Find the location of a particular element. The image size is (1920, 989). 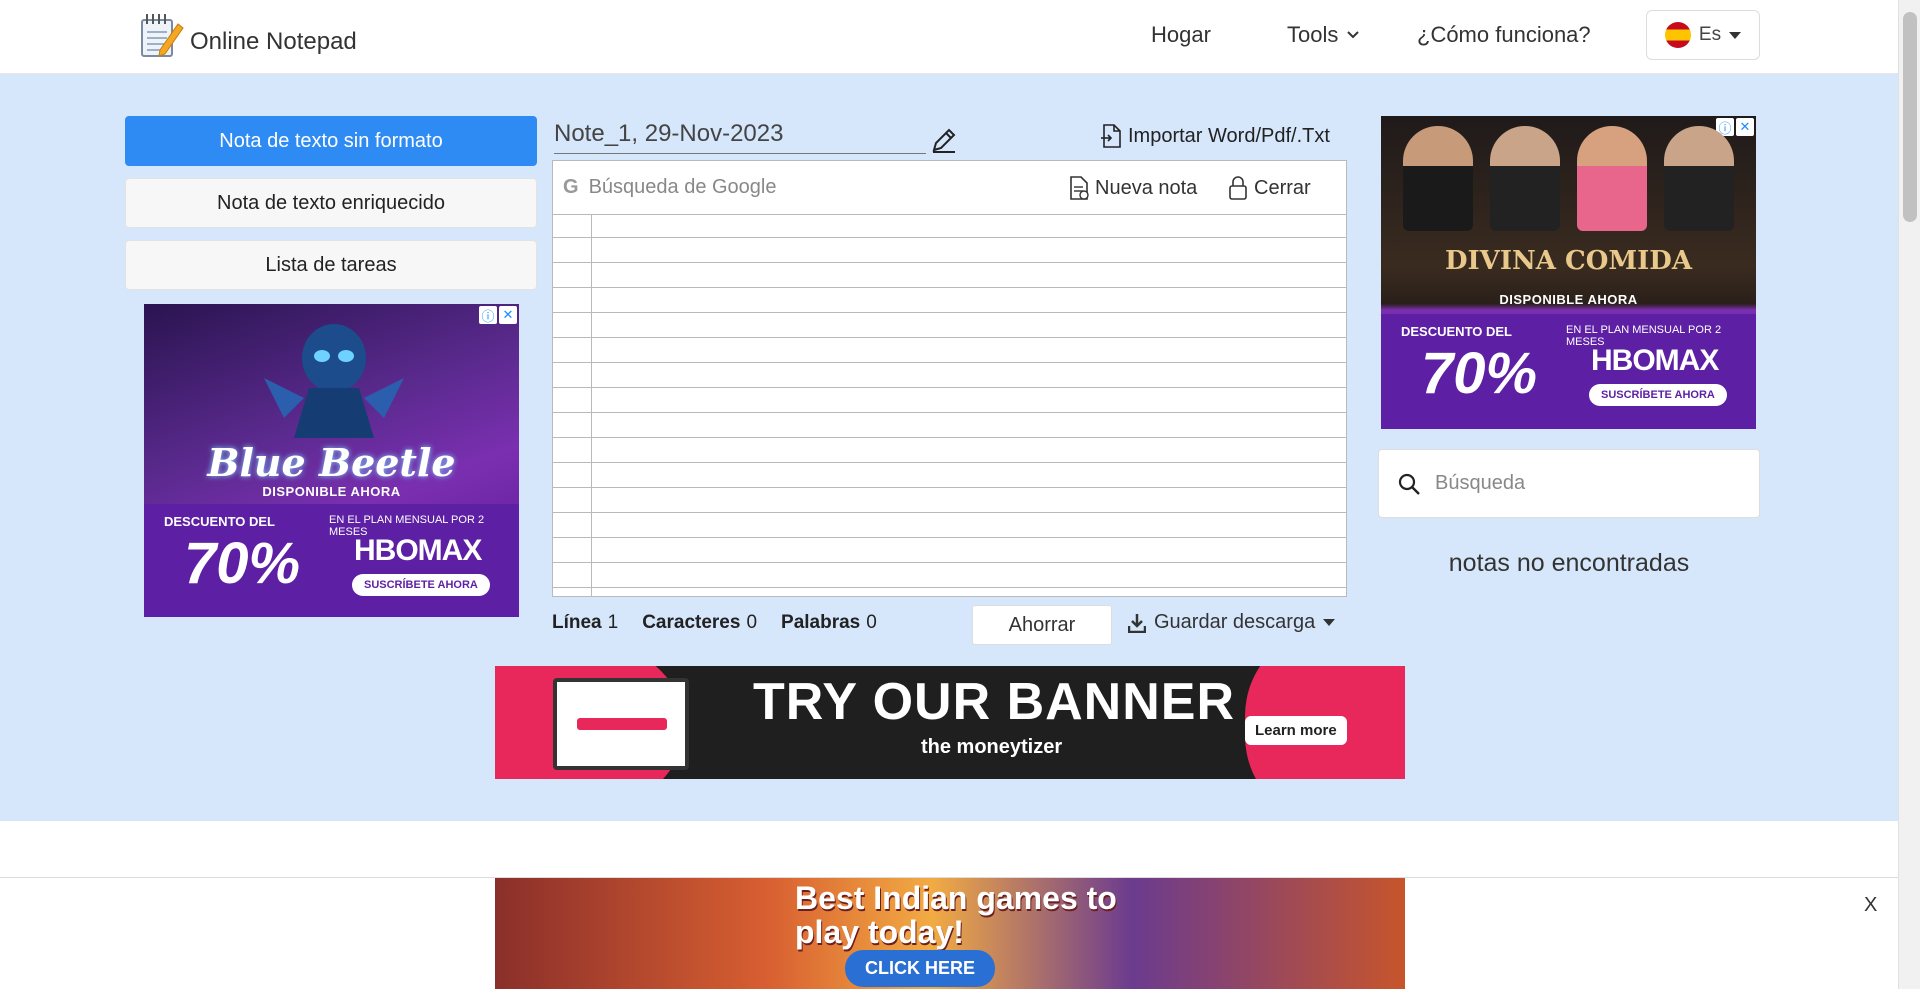

close-note-button: Cerrar is located at coordinates (1269, 188).